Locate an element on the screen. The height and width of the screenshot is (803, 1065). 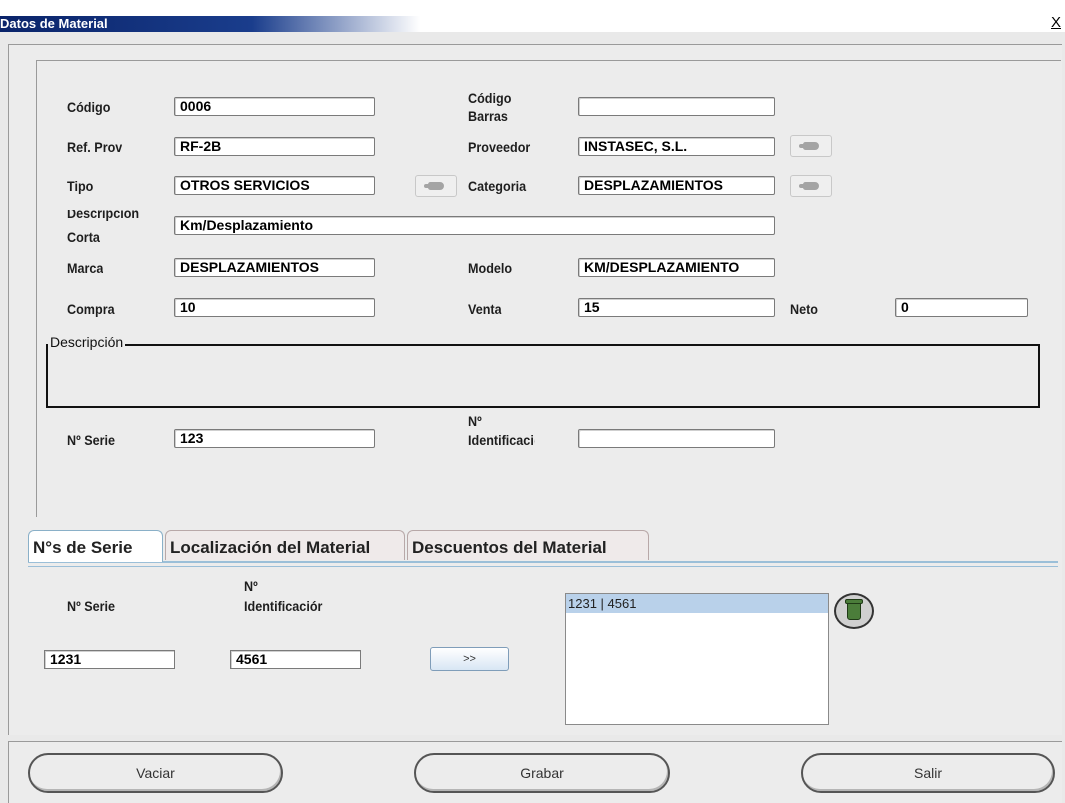
codigo-label: Código is located at coordinates (89, 107).